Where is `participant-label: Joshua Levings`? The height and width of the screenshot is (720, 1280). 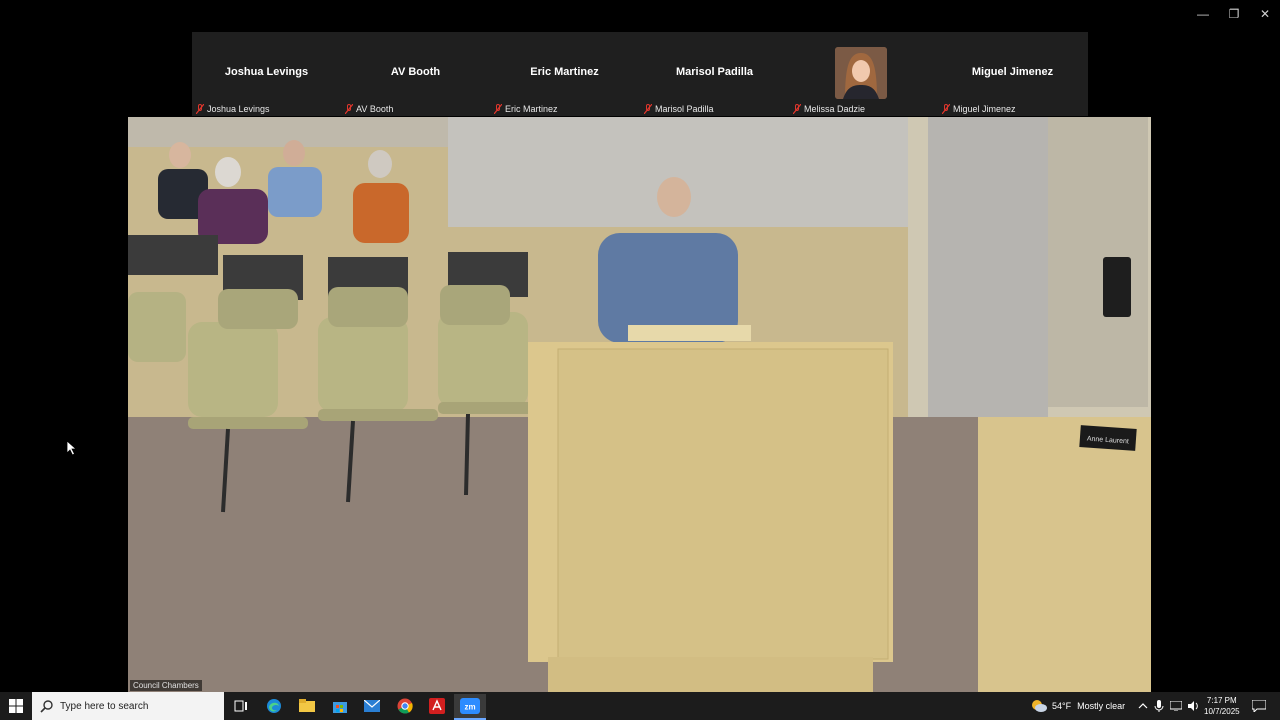 participant-label: Joshua Levings is located at coordinates (233, 109).